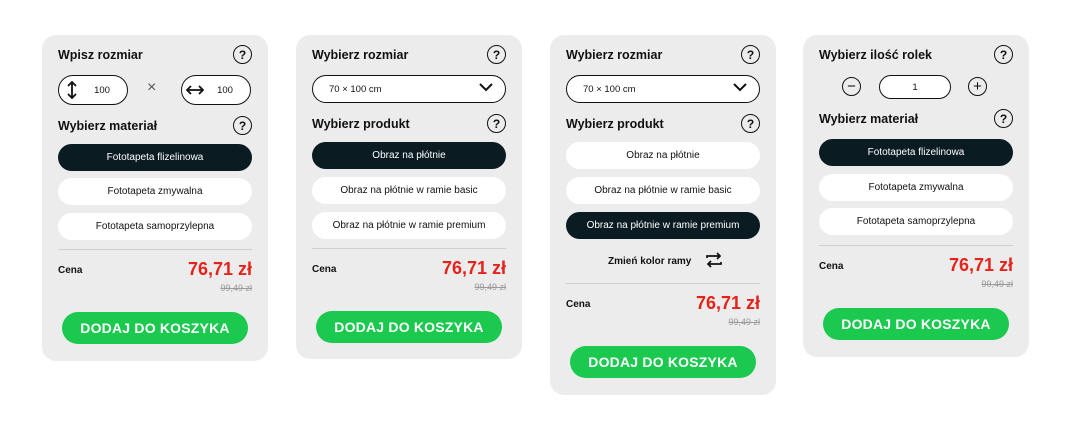 Image resolution: width=1070 pixels, height=444 pixels. I want to click on width-value: 100, so click(225, 90).